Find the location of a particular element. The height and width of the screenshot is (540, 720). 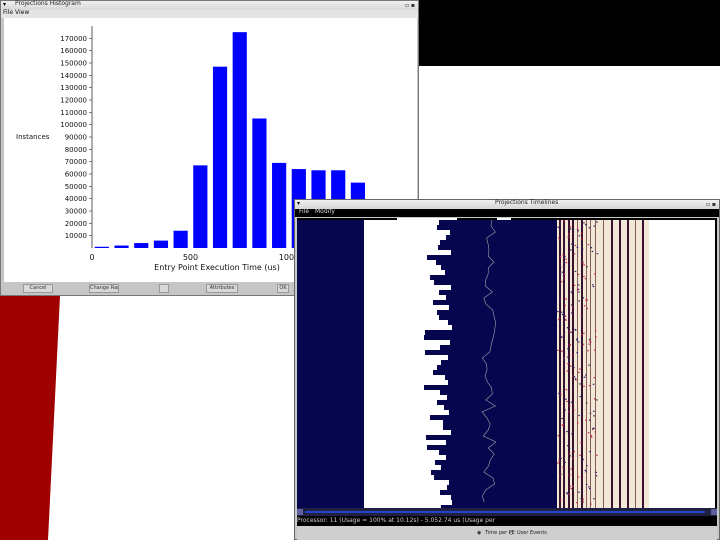

radio-icon: ○ is located at coordinates (511, 533).